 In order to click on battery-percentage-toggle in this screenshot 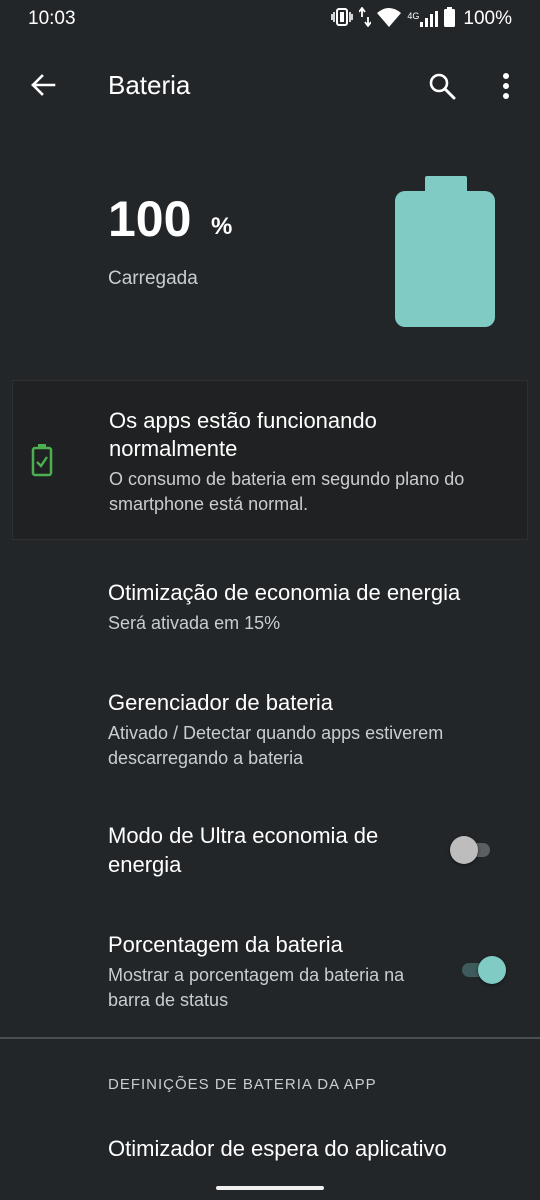, I will do `click(485, 970)`.